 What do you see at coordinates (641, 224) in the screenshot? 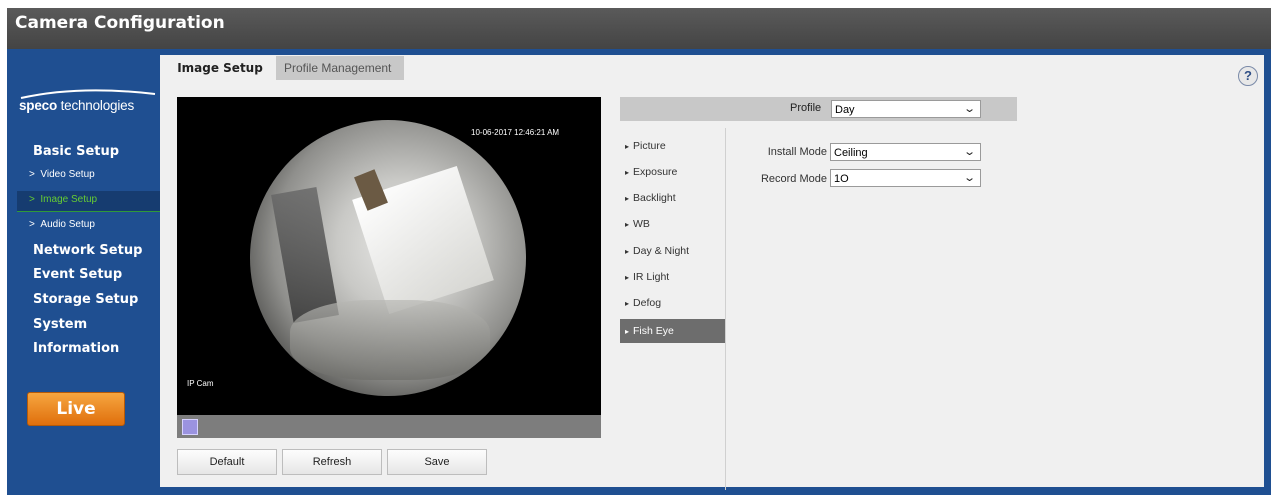
I see `menu-item-label: WB` at bounding box center [641, 224].